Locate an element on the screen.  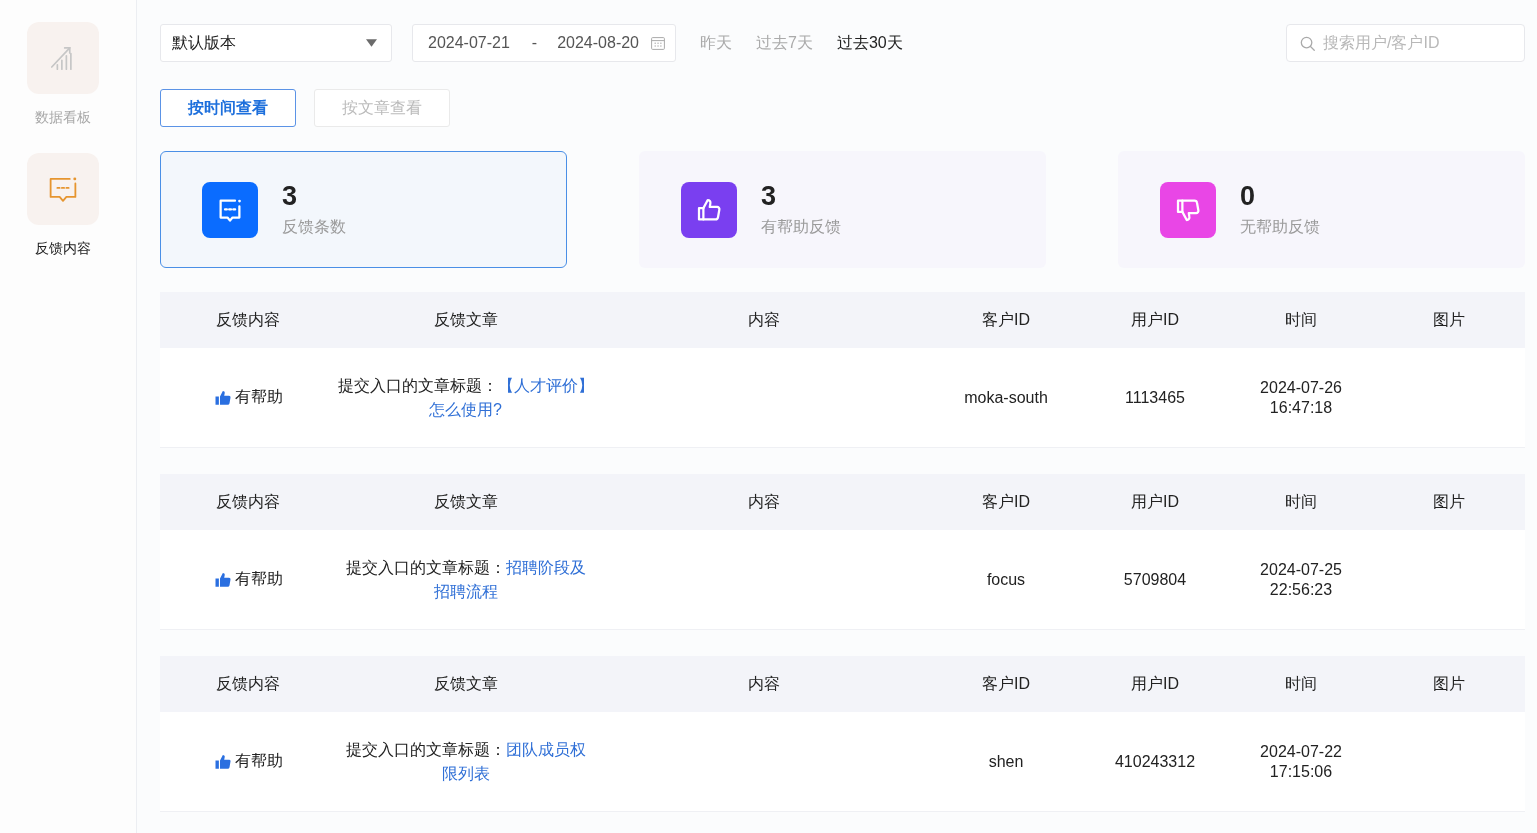
stat-label: 无帮助反馈 is located at coordinates (1280, 226).